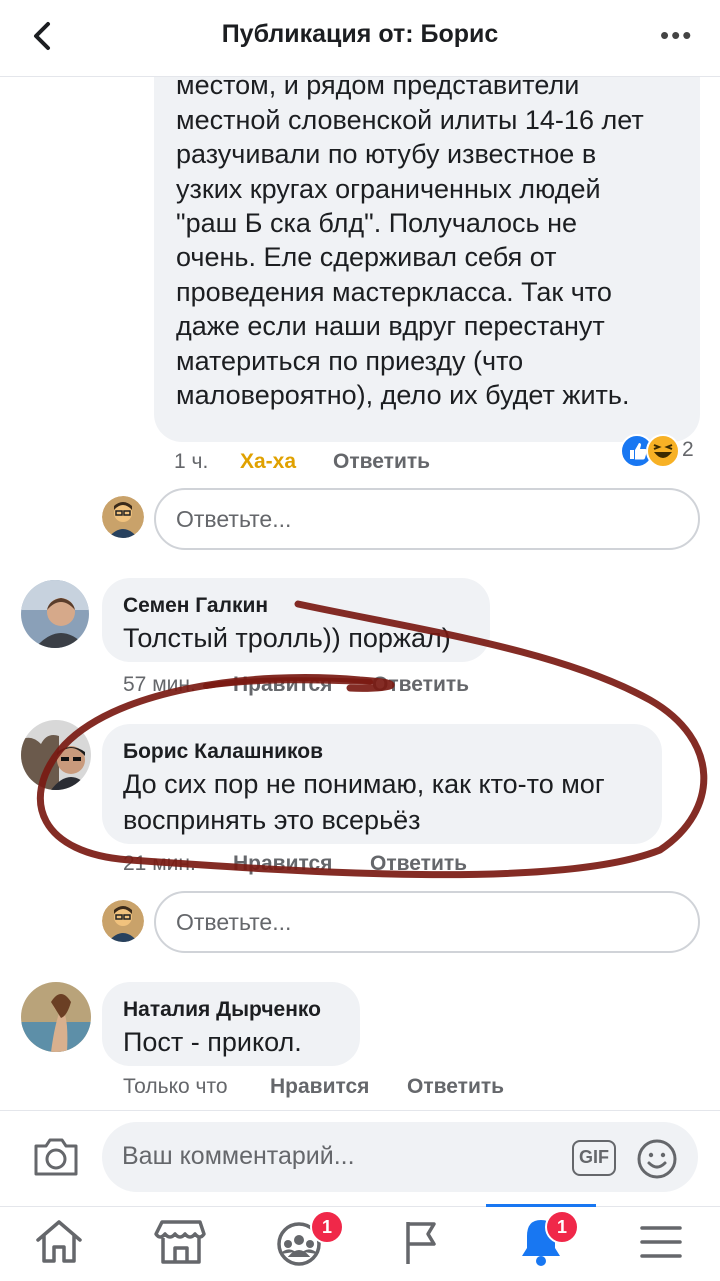  Describe the element at coordinates (231, 1024) in the screenshot. I see `comment-bubble: Наталия Дырченко Пост - прикол.` at that location.